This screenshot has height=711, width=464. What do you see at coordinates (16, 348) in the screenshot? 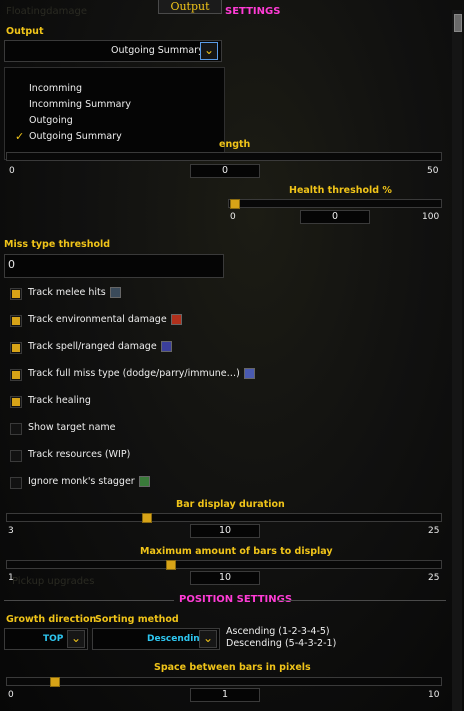
I see `checkbox-track-spell-ranged-damage` at bounding box center [16, 348].